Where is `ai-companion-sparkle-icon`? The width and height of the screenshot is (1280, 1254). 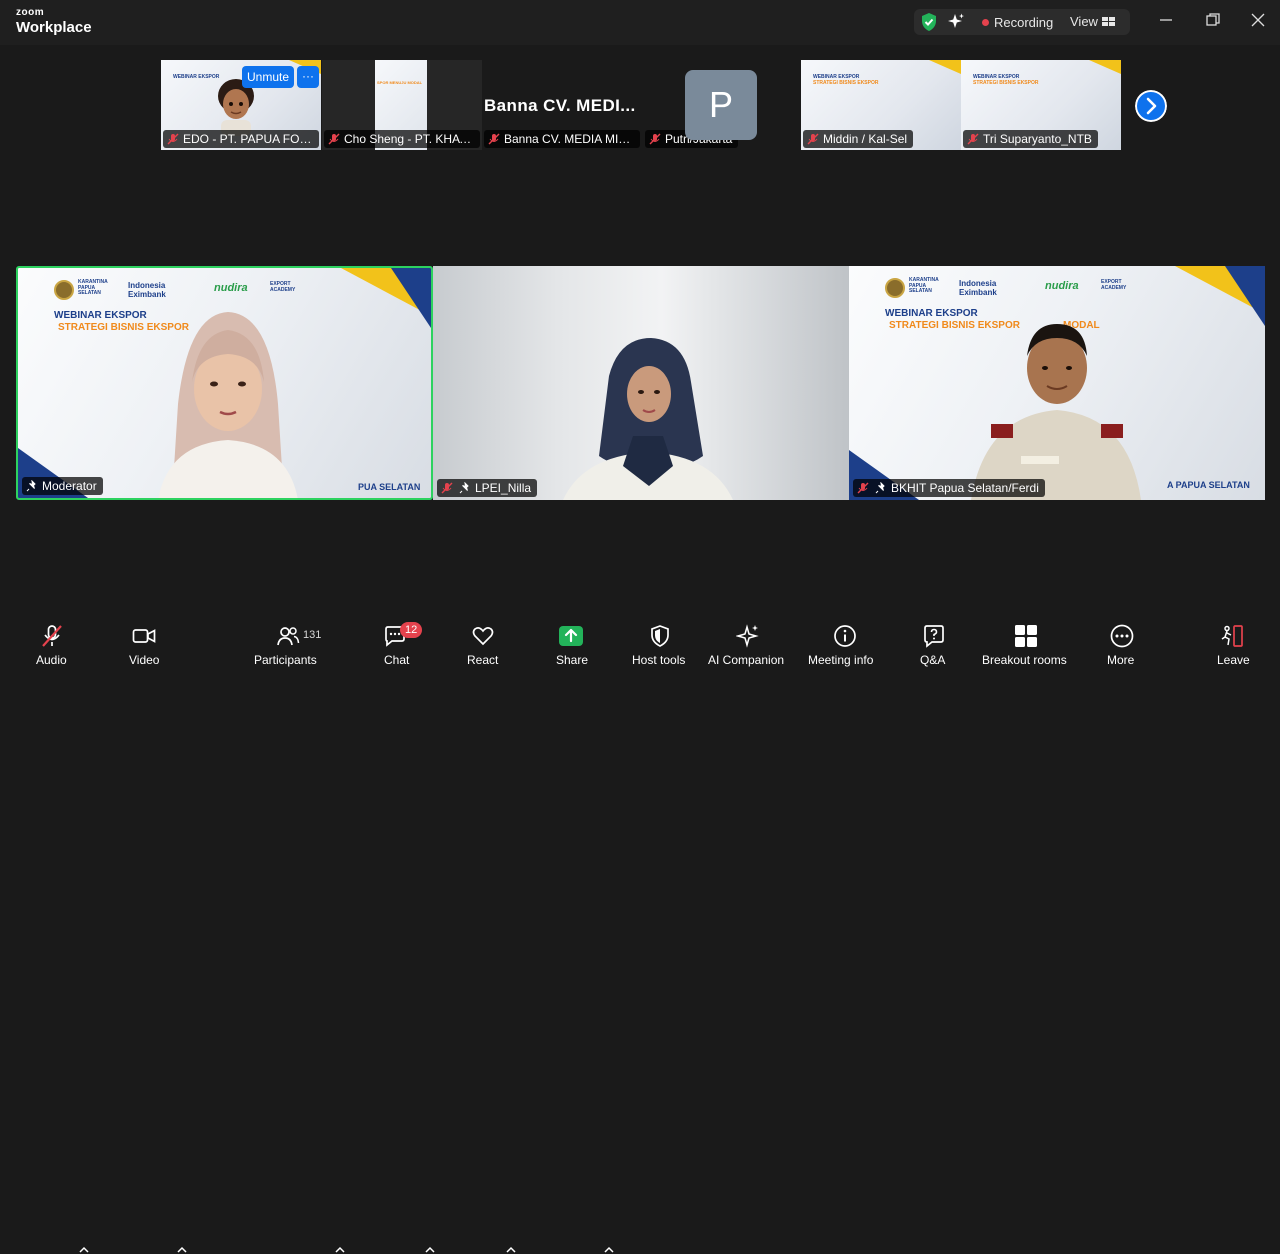 ai-companion-sparkle-icon is located at coordinates (956, 22).